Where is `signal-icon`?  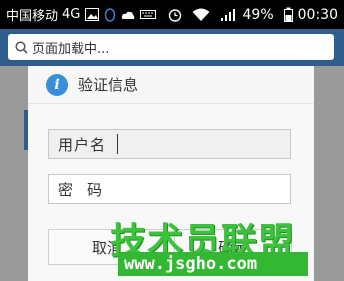
signal-icon is located at coordinates (229, 15).